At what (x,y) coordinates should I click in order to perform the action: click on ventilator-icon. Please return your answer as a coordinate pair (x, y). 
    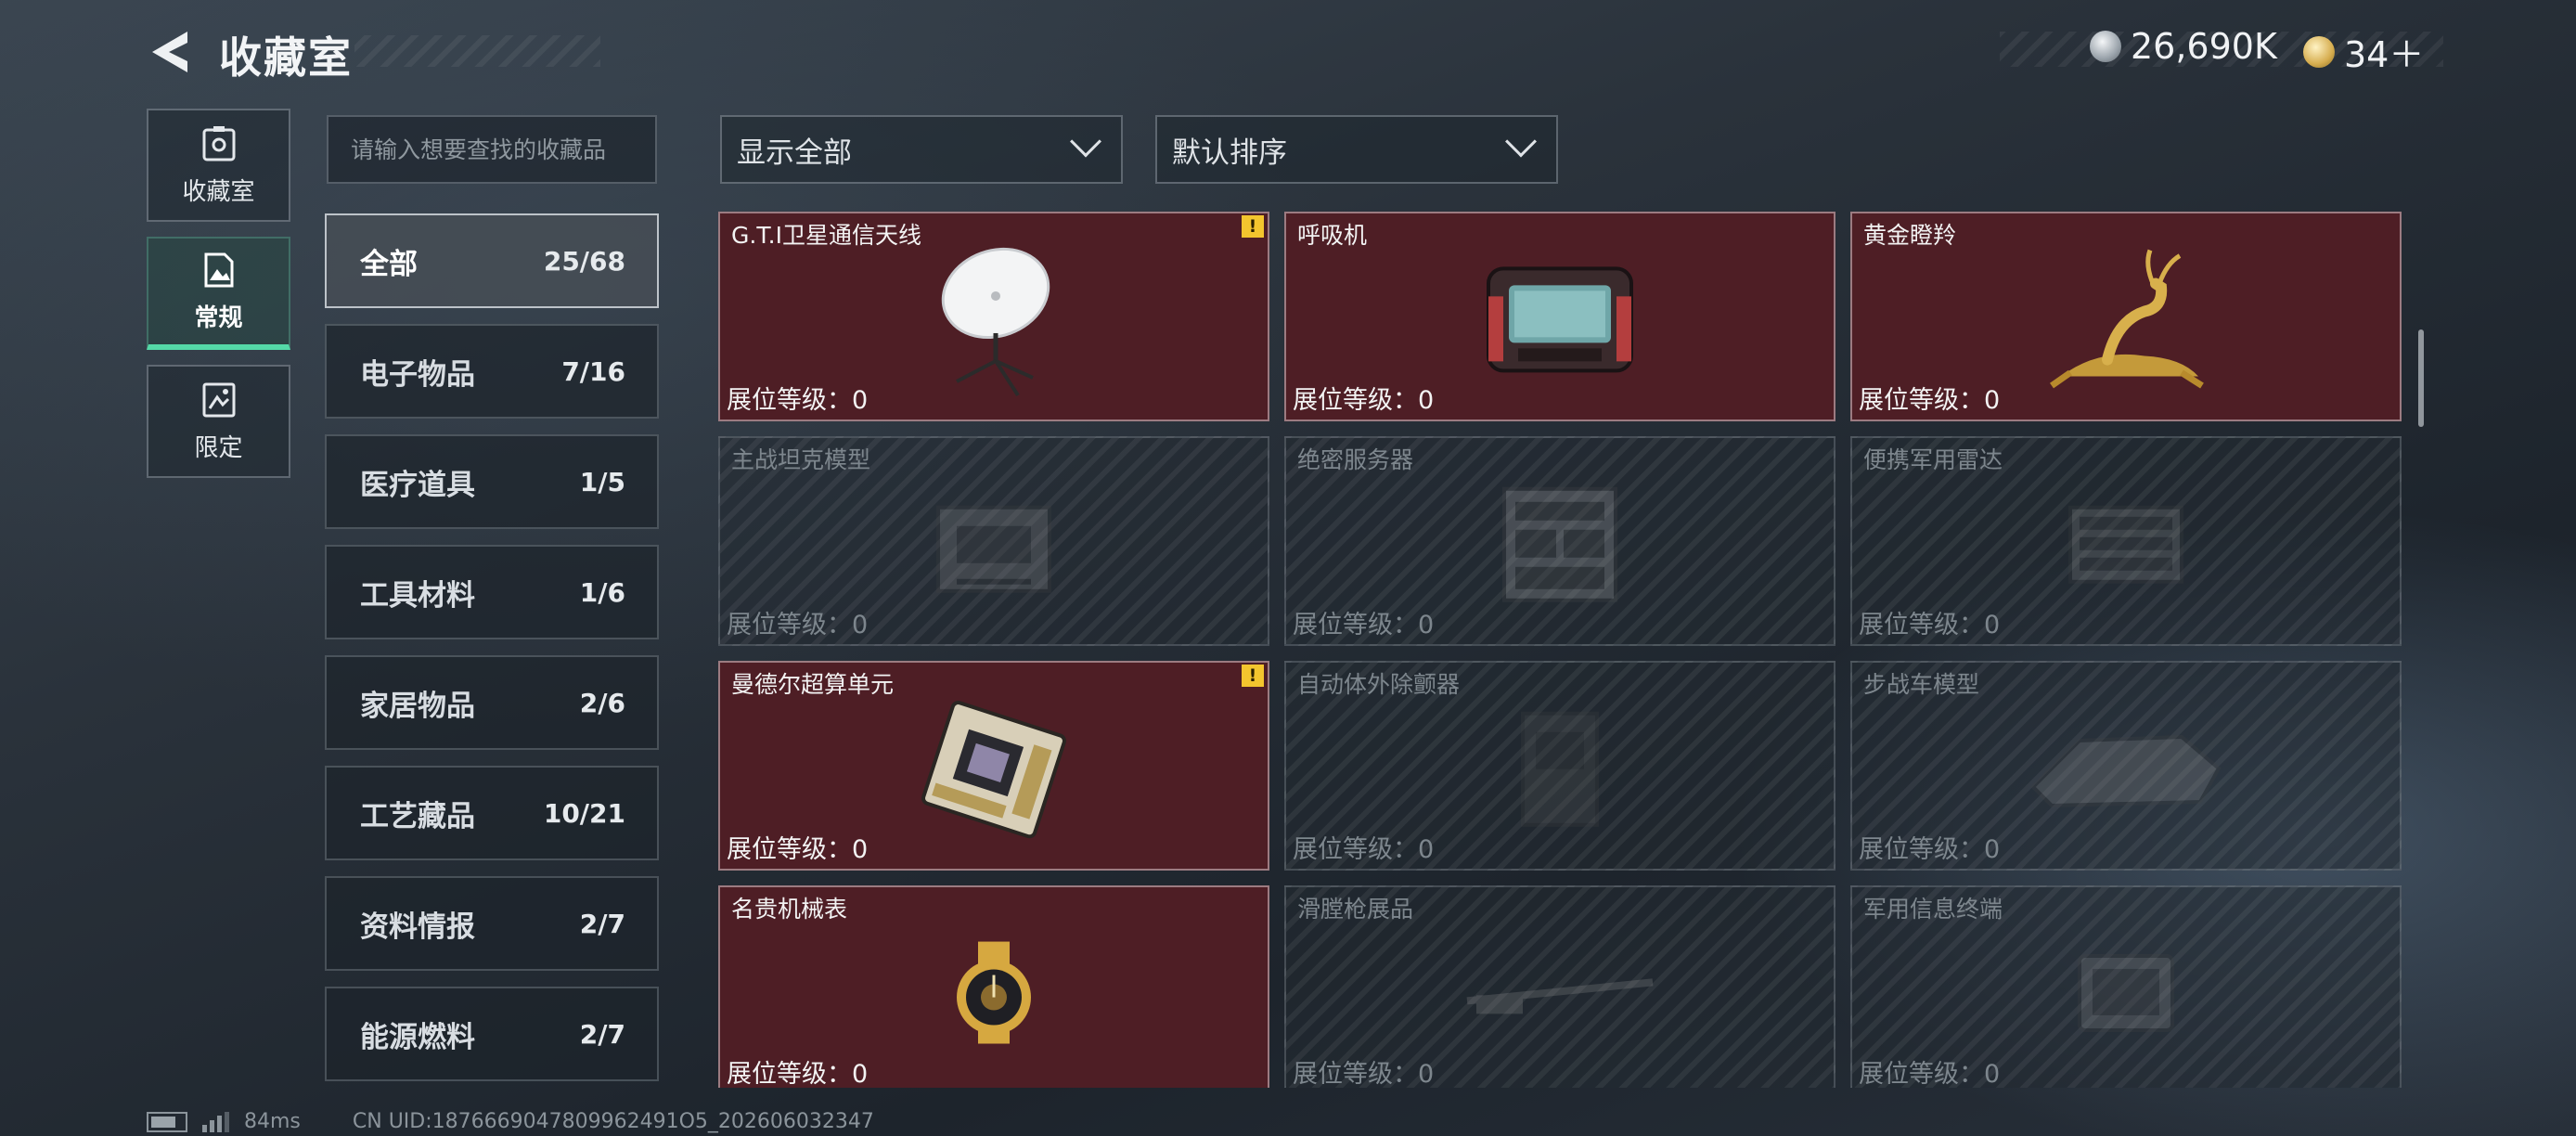
    Looking at the image, I should click on (1560, 321).